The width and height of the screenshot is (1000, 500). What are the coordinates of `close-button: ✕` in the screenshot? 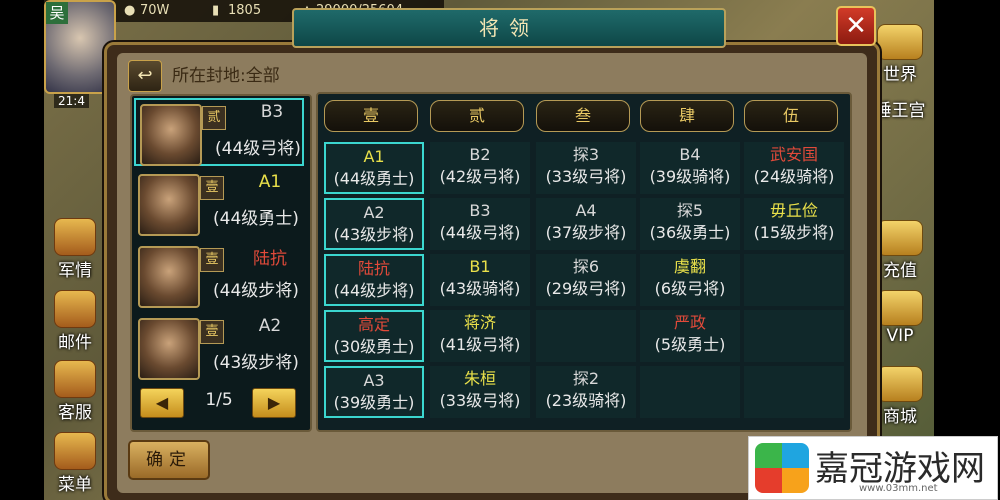 It's located at (856, 26).